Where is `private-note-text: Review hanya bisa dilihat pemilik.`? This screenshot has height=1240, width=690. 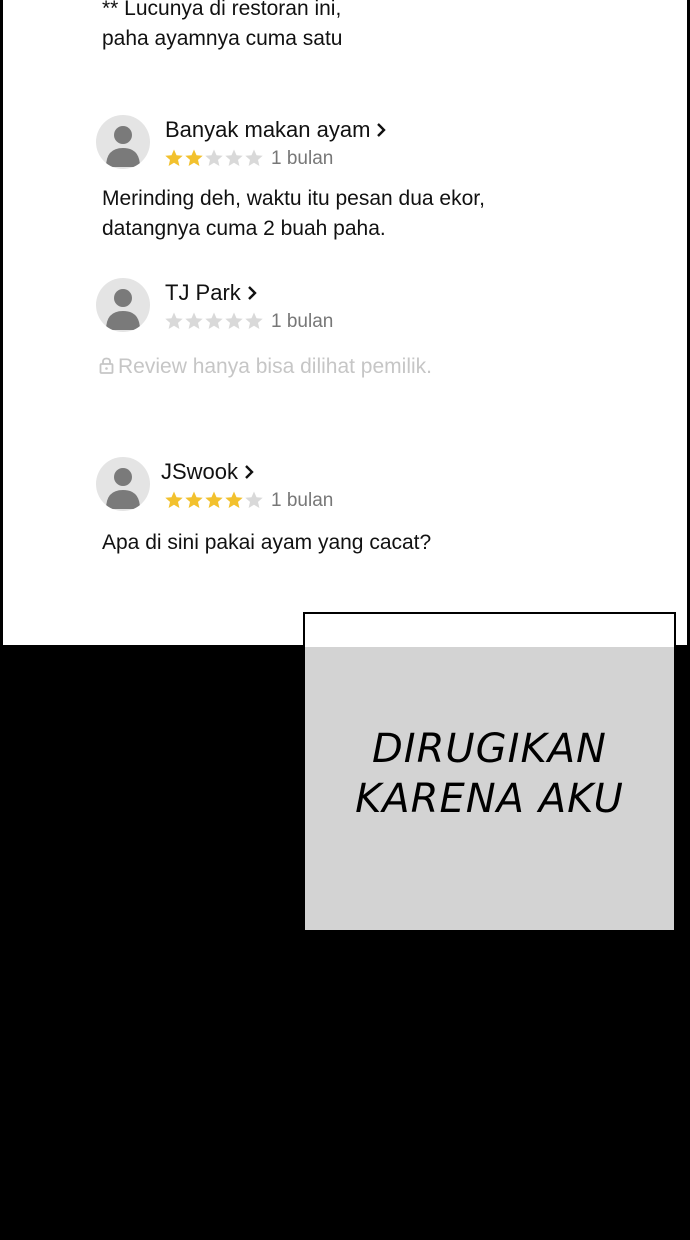 private-note-text: Review hanya bisa dilihat pemilik. is located at coordinates (275, 366).